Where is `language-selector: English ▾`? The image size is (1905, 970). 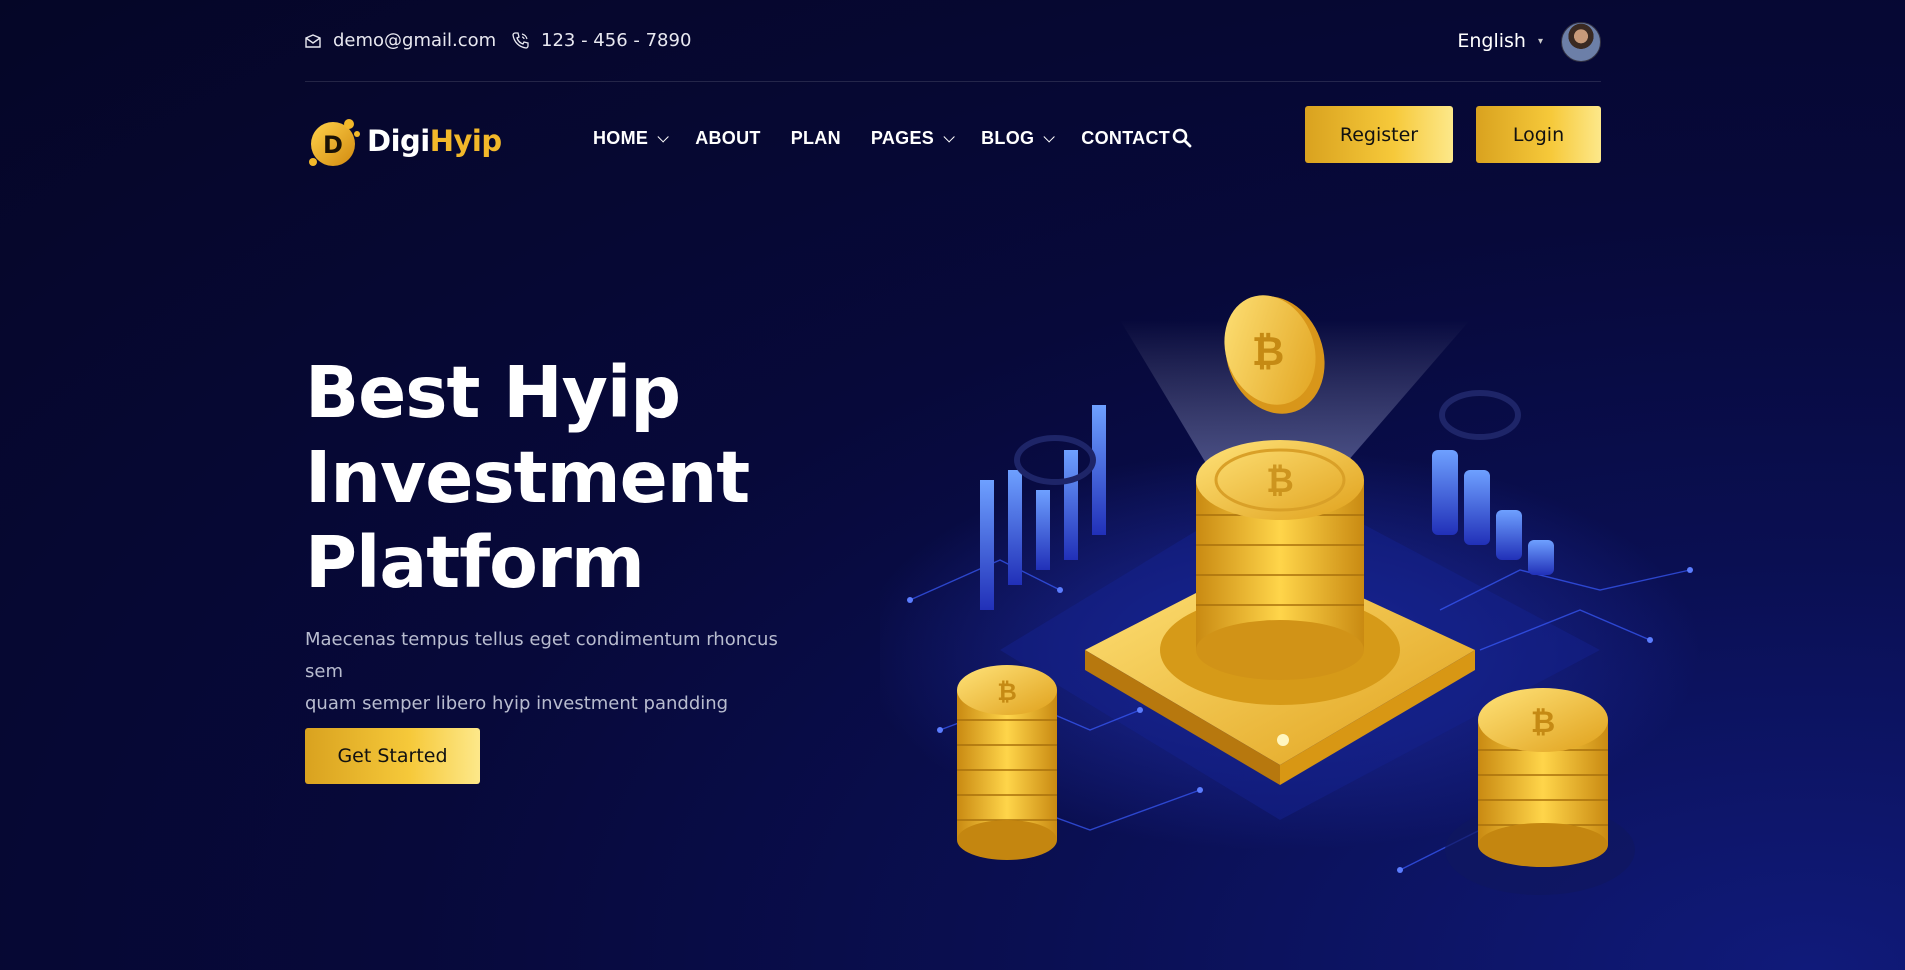 language-selector: English ▾ is located at coordinates (1500, 41).